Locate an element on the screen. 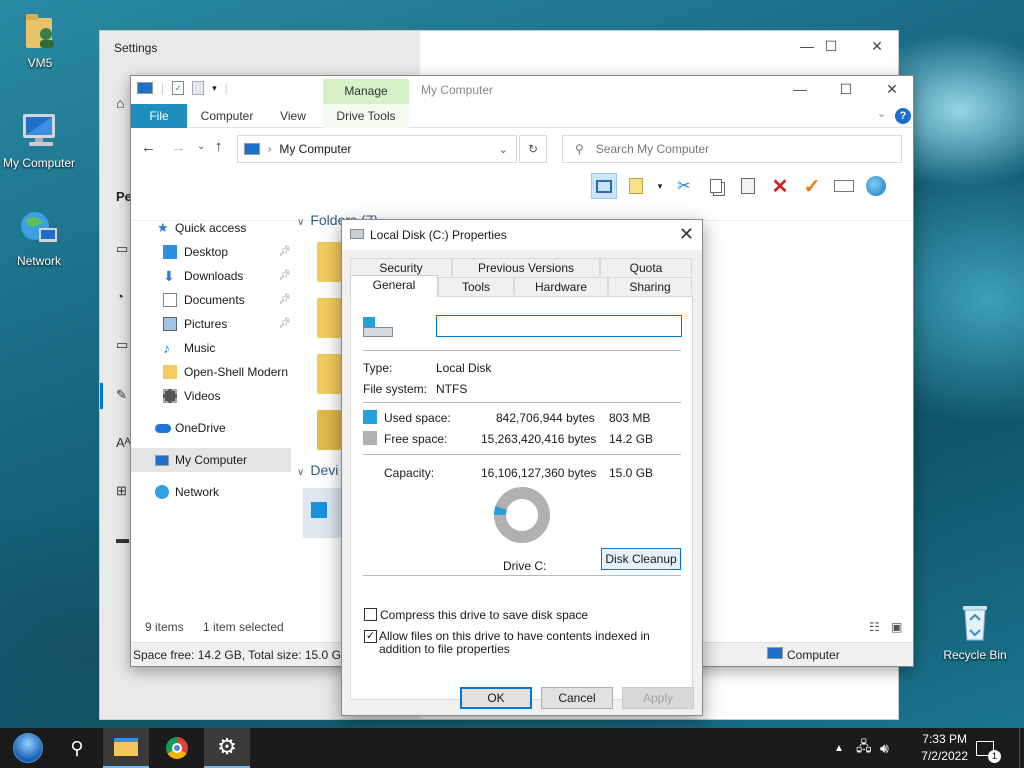 This screenshot has width=1024, height=768. fonts-icon: Aᴬ is located at coordinates (123, 442).